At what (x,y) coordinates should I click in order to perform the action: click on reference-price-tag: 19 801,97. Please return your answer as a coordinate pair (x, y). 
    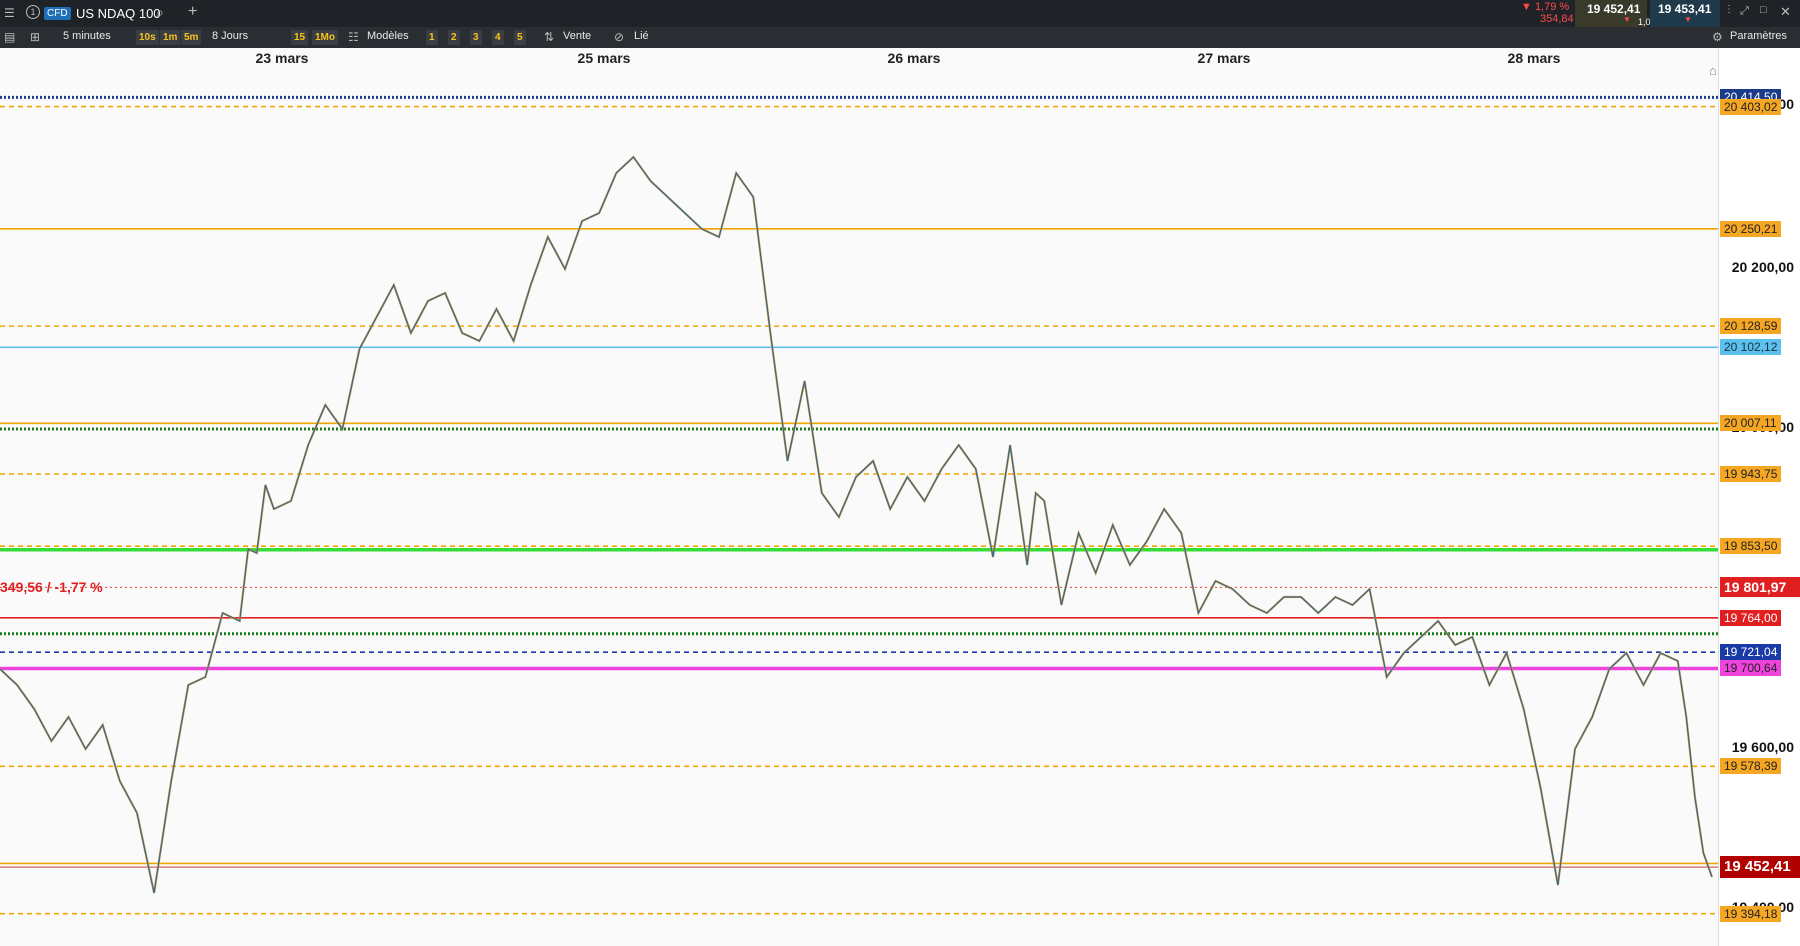
    Looking at the image, I should click on (1760, 587).